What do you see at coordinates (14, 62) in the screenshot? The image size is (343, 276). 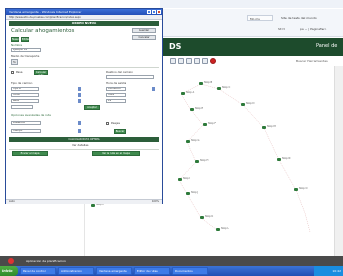 I see `route-tool-icon: ⇆` at bounding box center [14, 62].